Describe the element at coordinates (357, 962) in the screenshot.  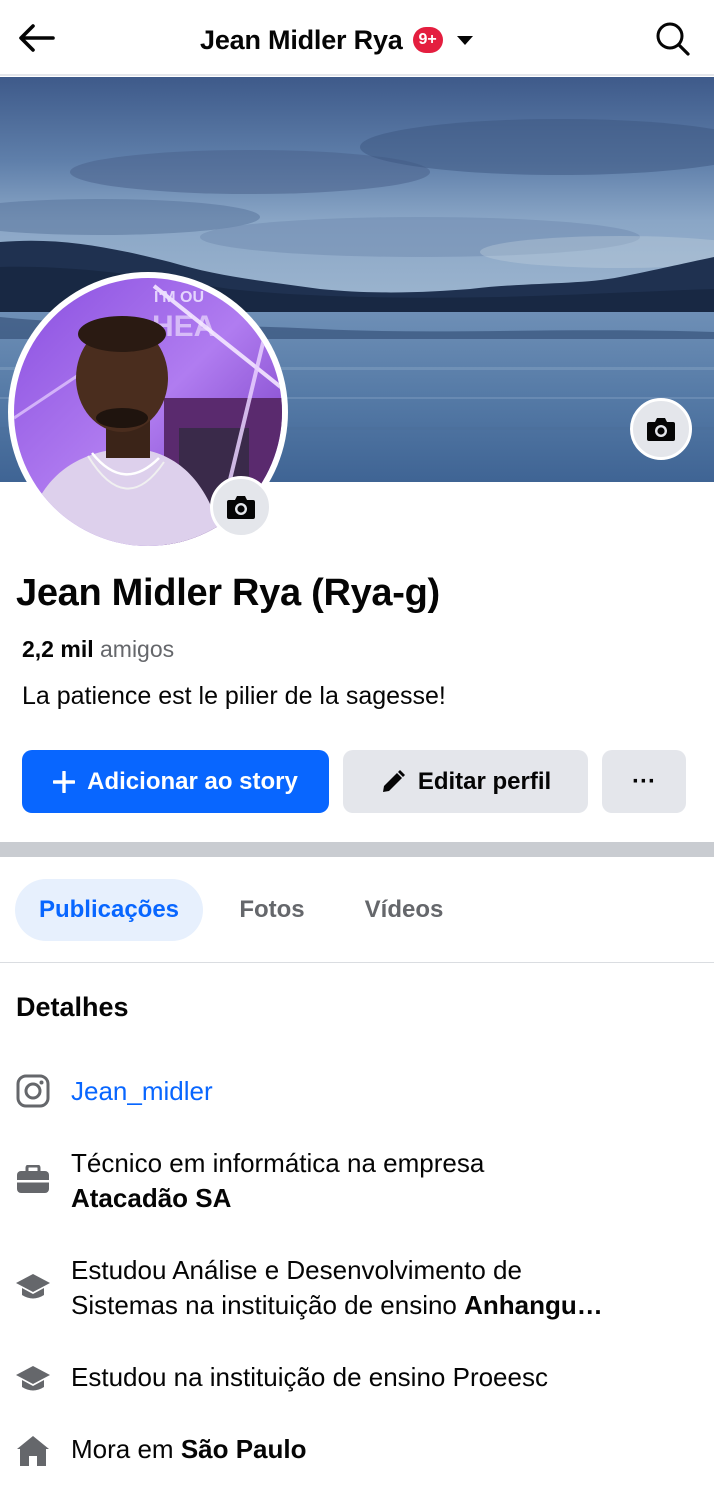
I see `tabs-divider` at that location.